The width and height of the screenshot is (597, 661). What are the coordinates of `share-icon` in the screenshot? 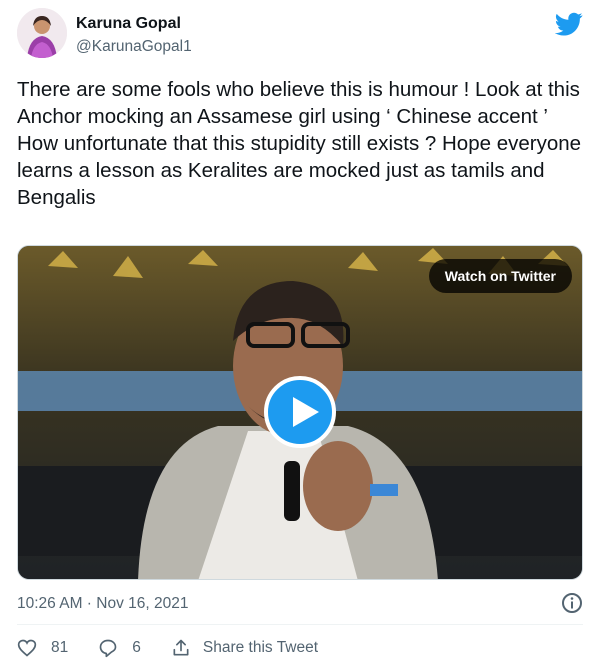 It's located at (181, 647).